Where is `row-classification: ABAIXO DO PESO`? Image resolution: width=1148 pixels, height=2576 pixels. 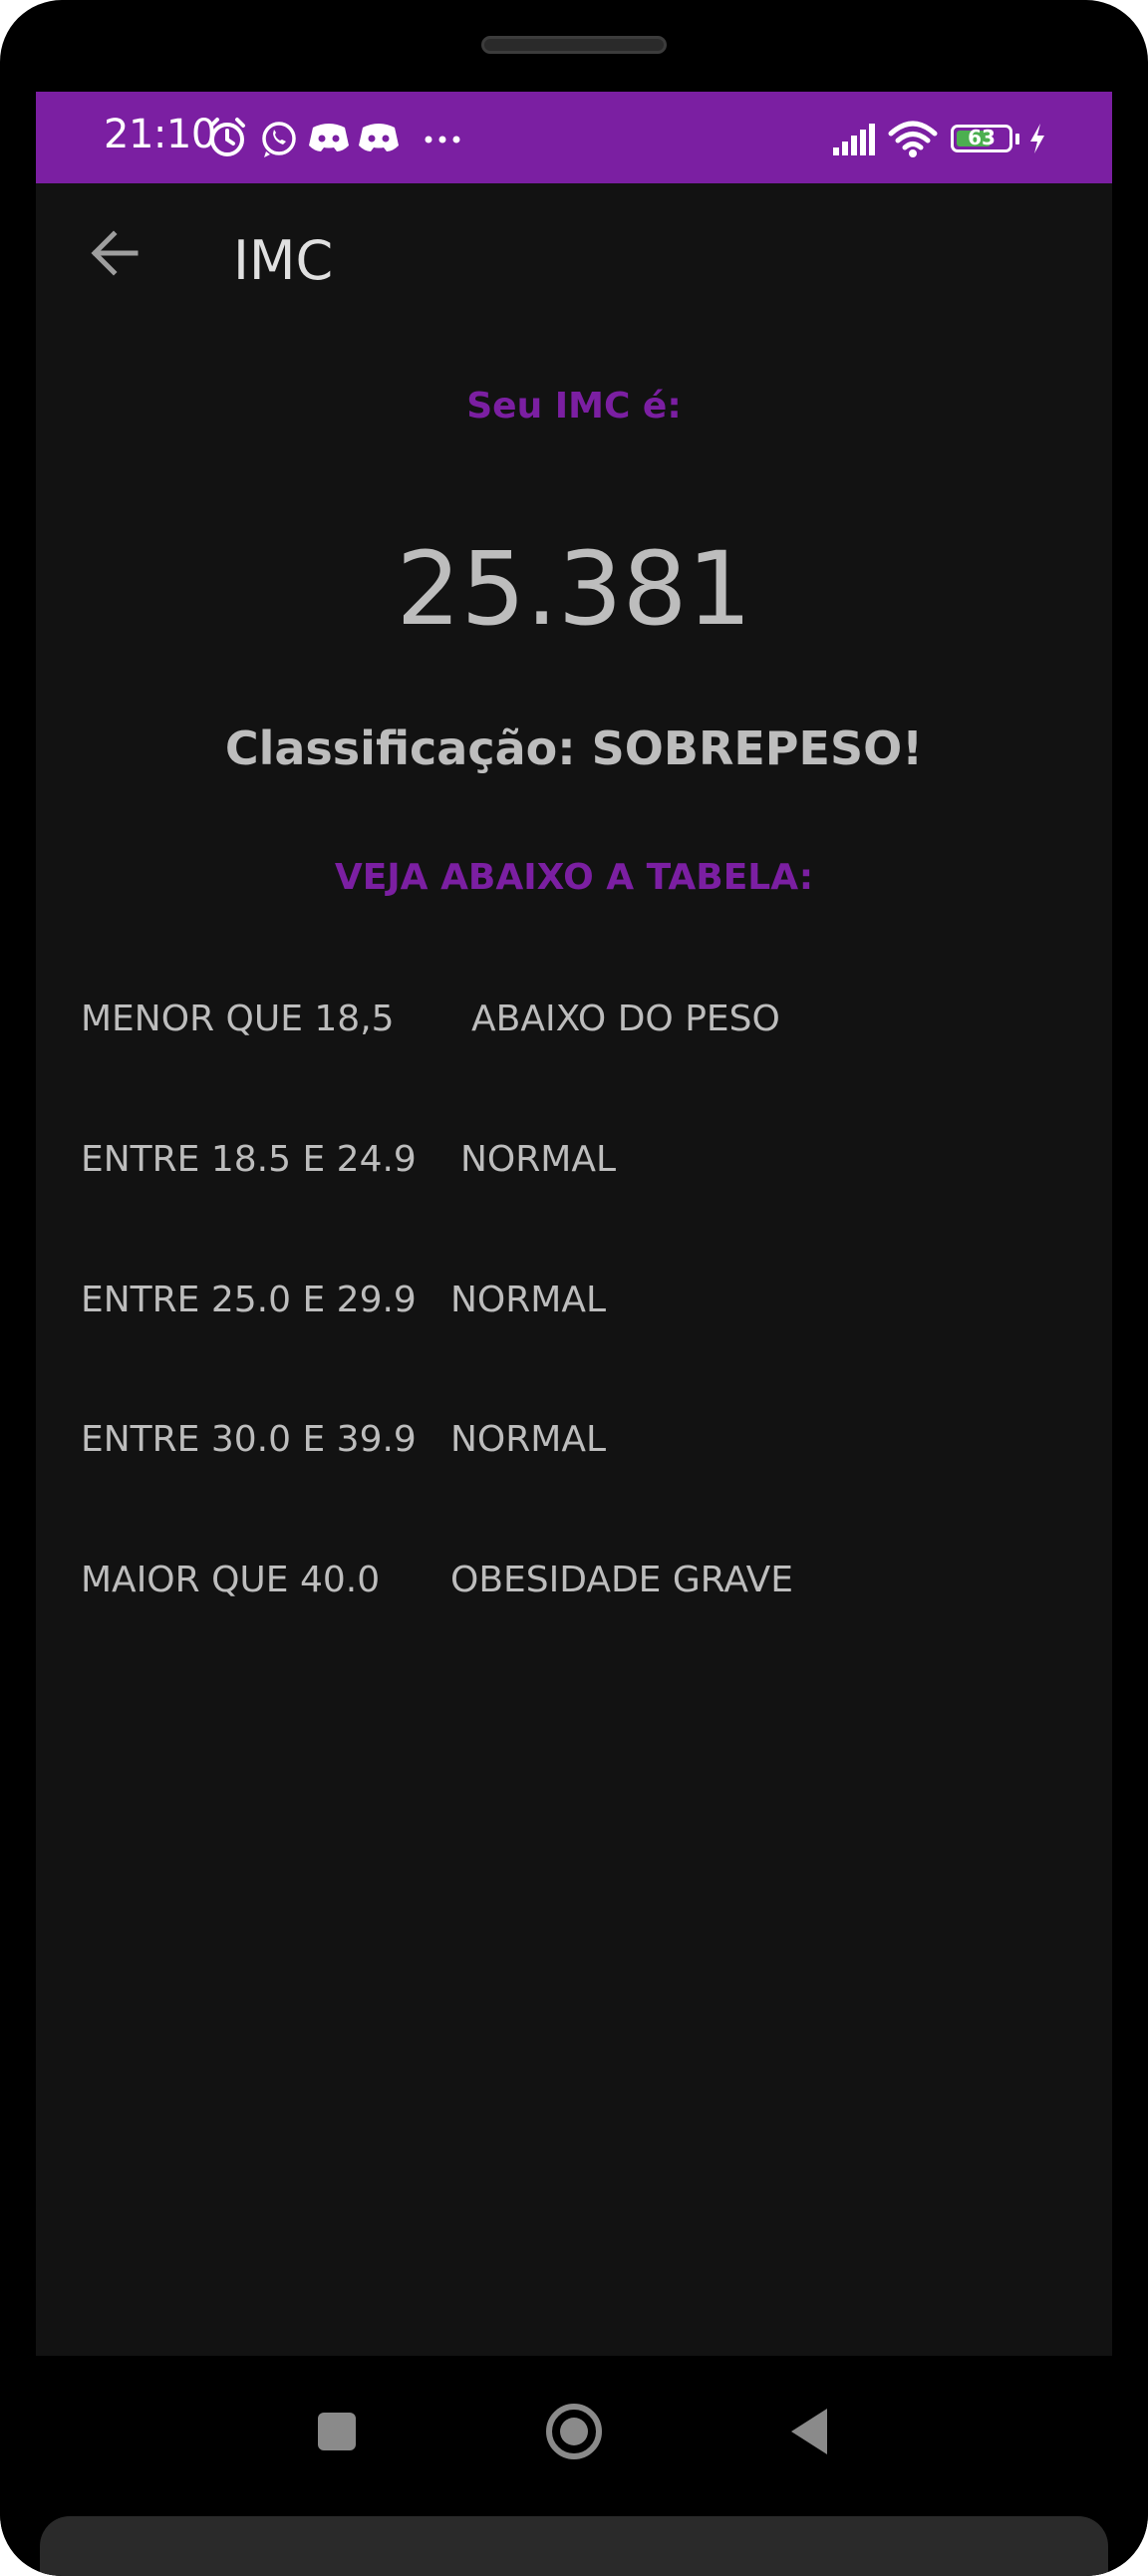
row-classification: ABAIXO DO PESO is located at coordinates (625, 1019).